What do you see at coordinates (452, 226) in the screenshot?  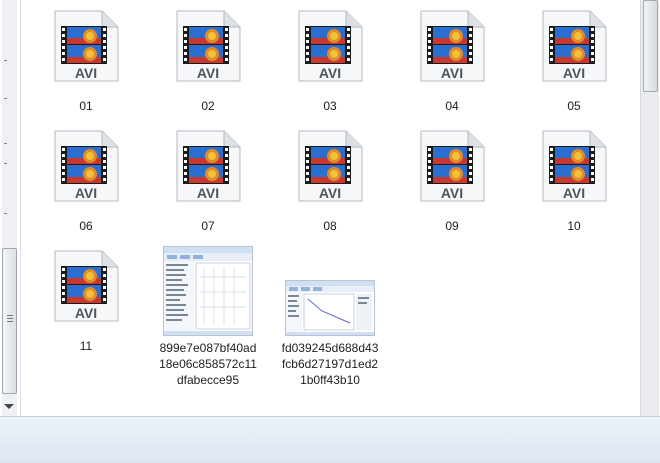 I see `file-name: 09` at bounding box center [452, 226].